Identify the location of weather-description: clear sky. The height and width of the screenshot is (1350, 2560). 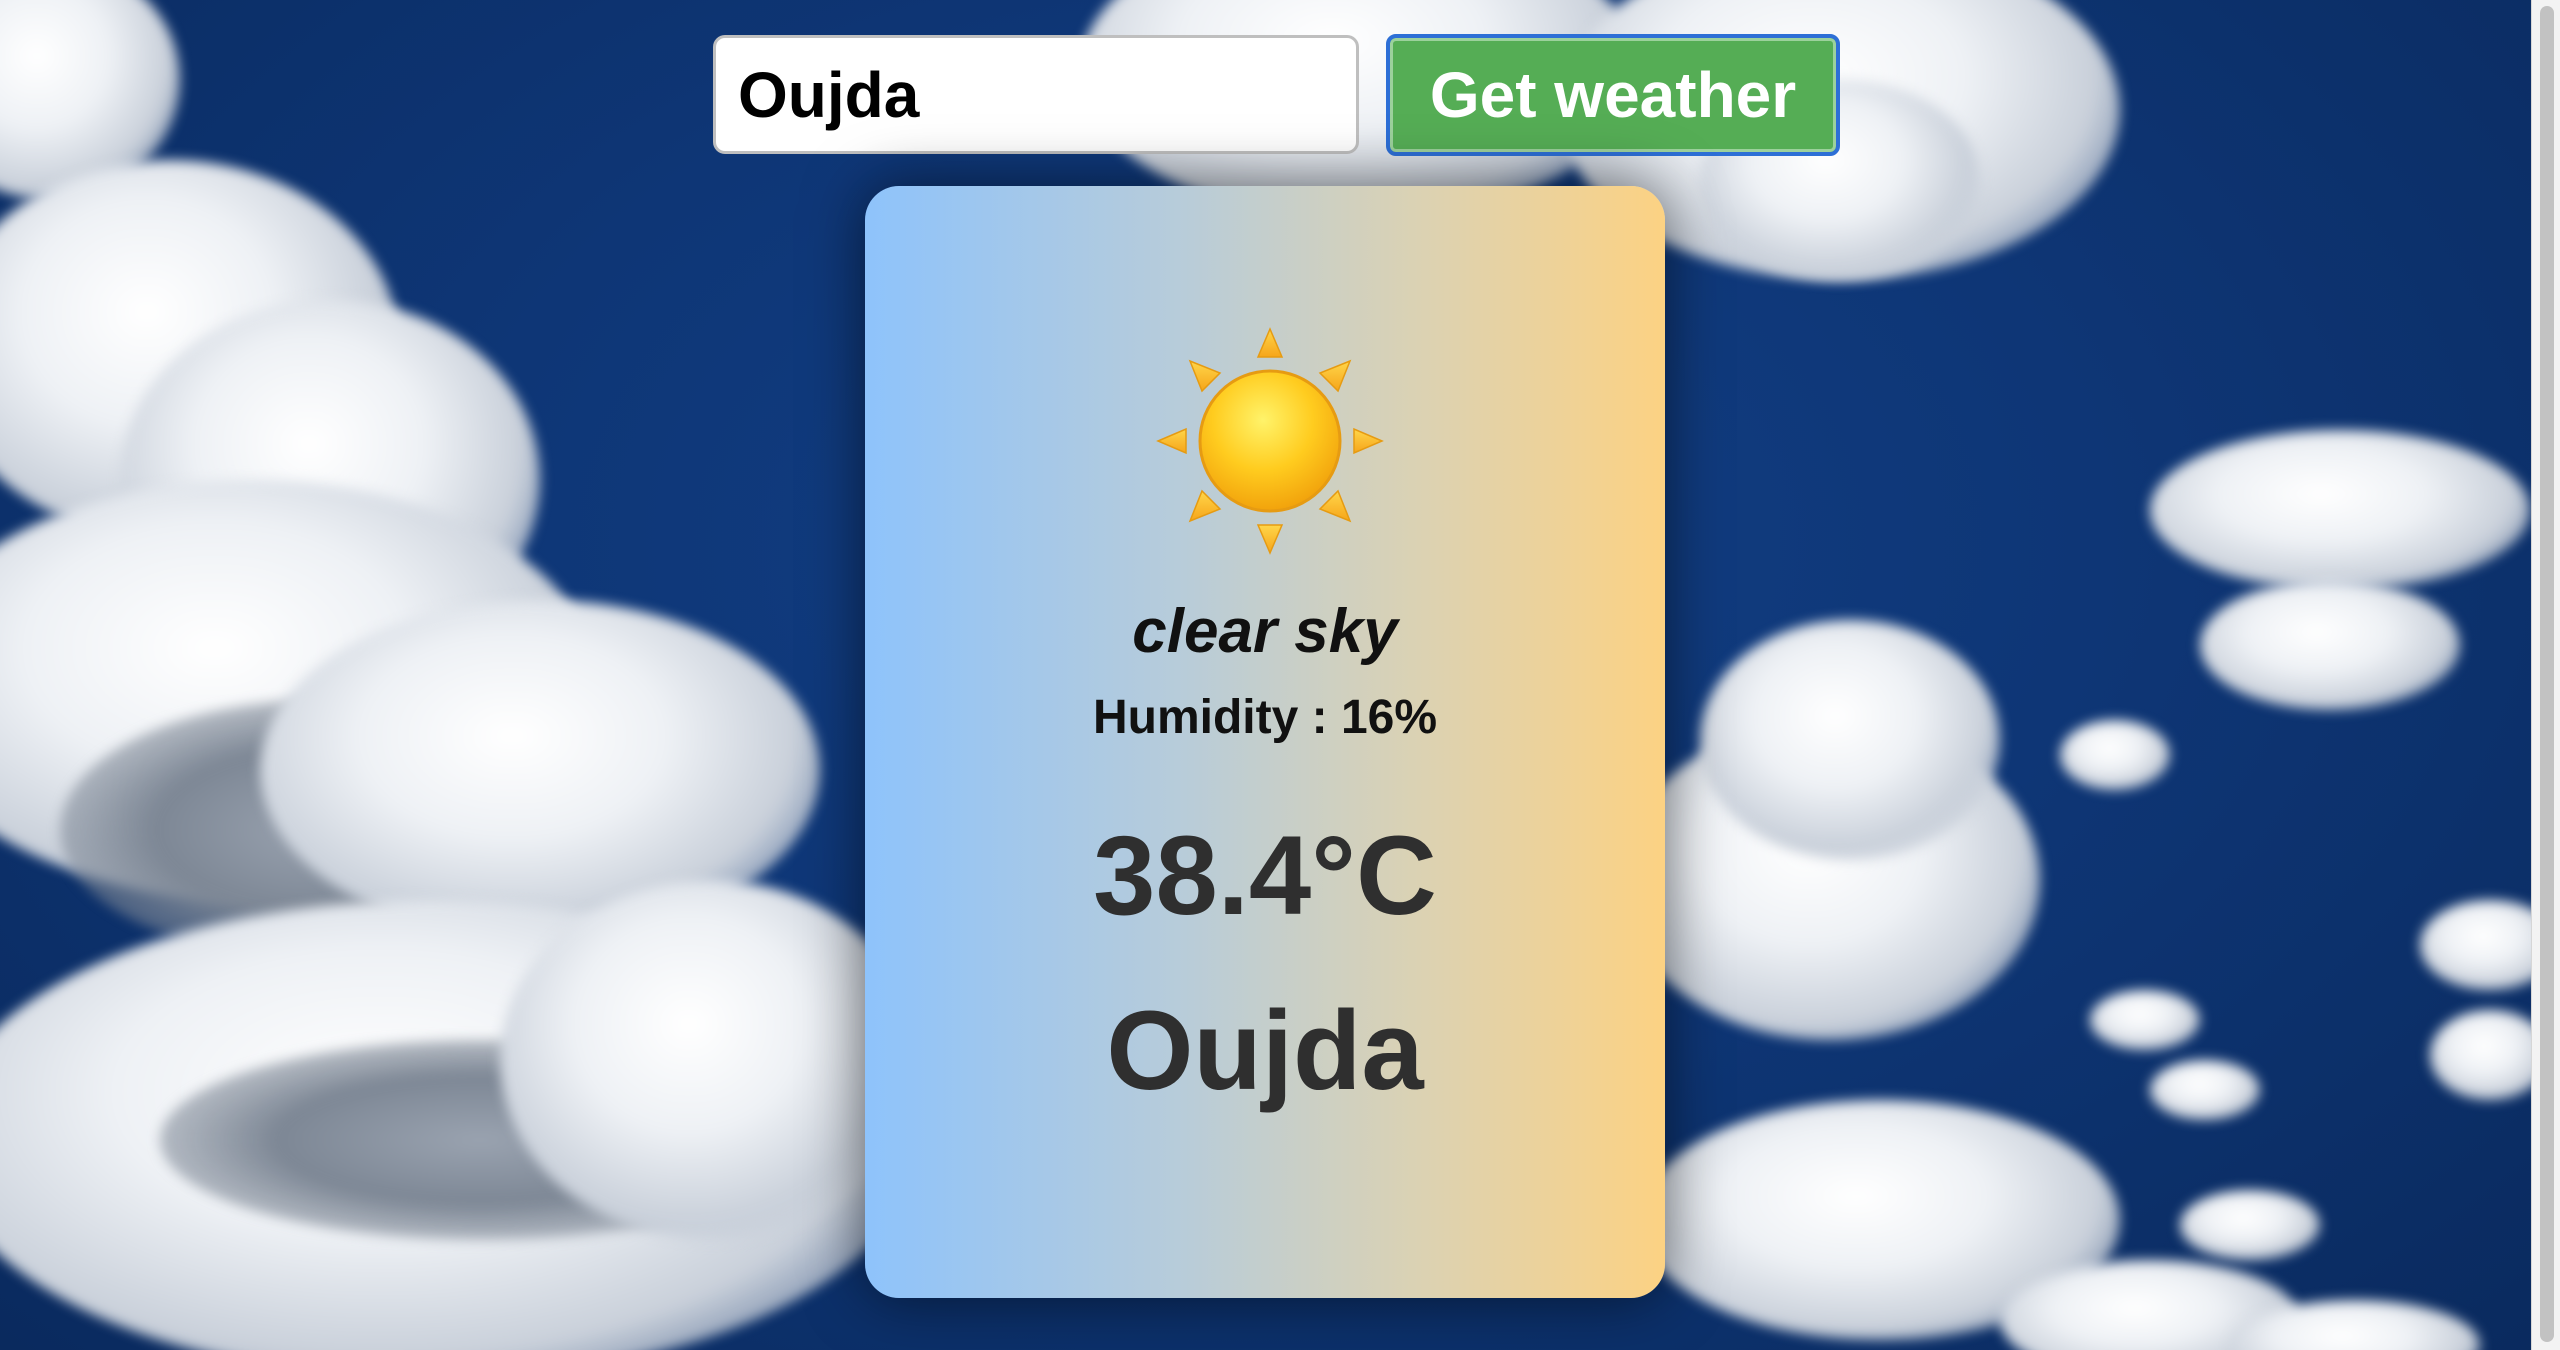
(1265, 631).